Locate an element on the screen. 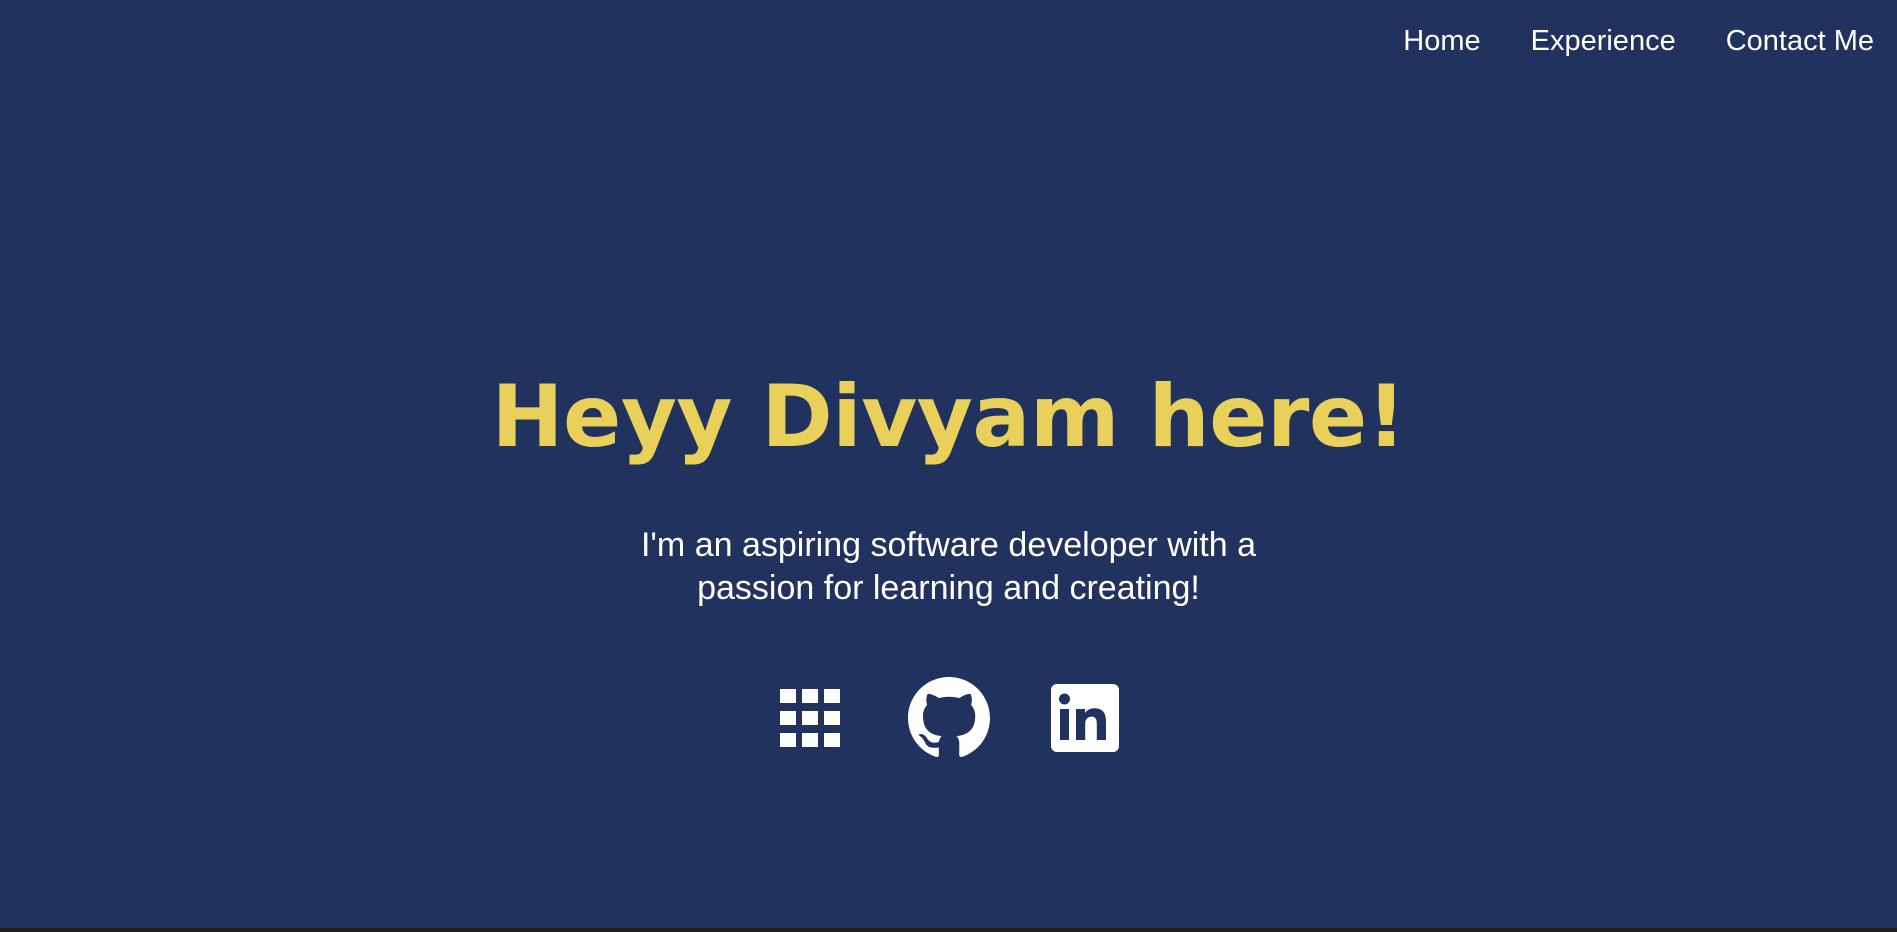 The image size is (1897, 932). linkedin-icon is located at coordinates (1084, 718).